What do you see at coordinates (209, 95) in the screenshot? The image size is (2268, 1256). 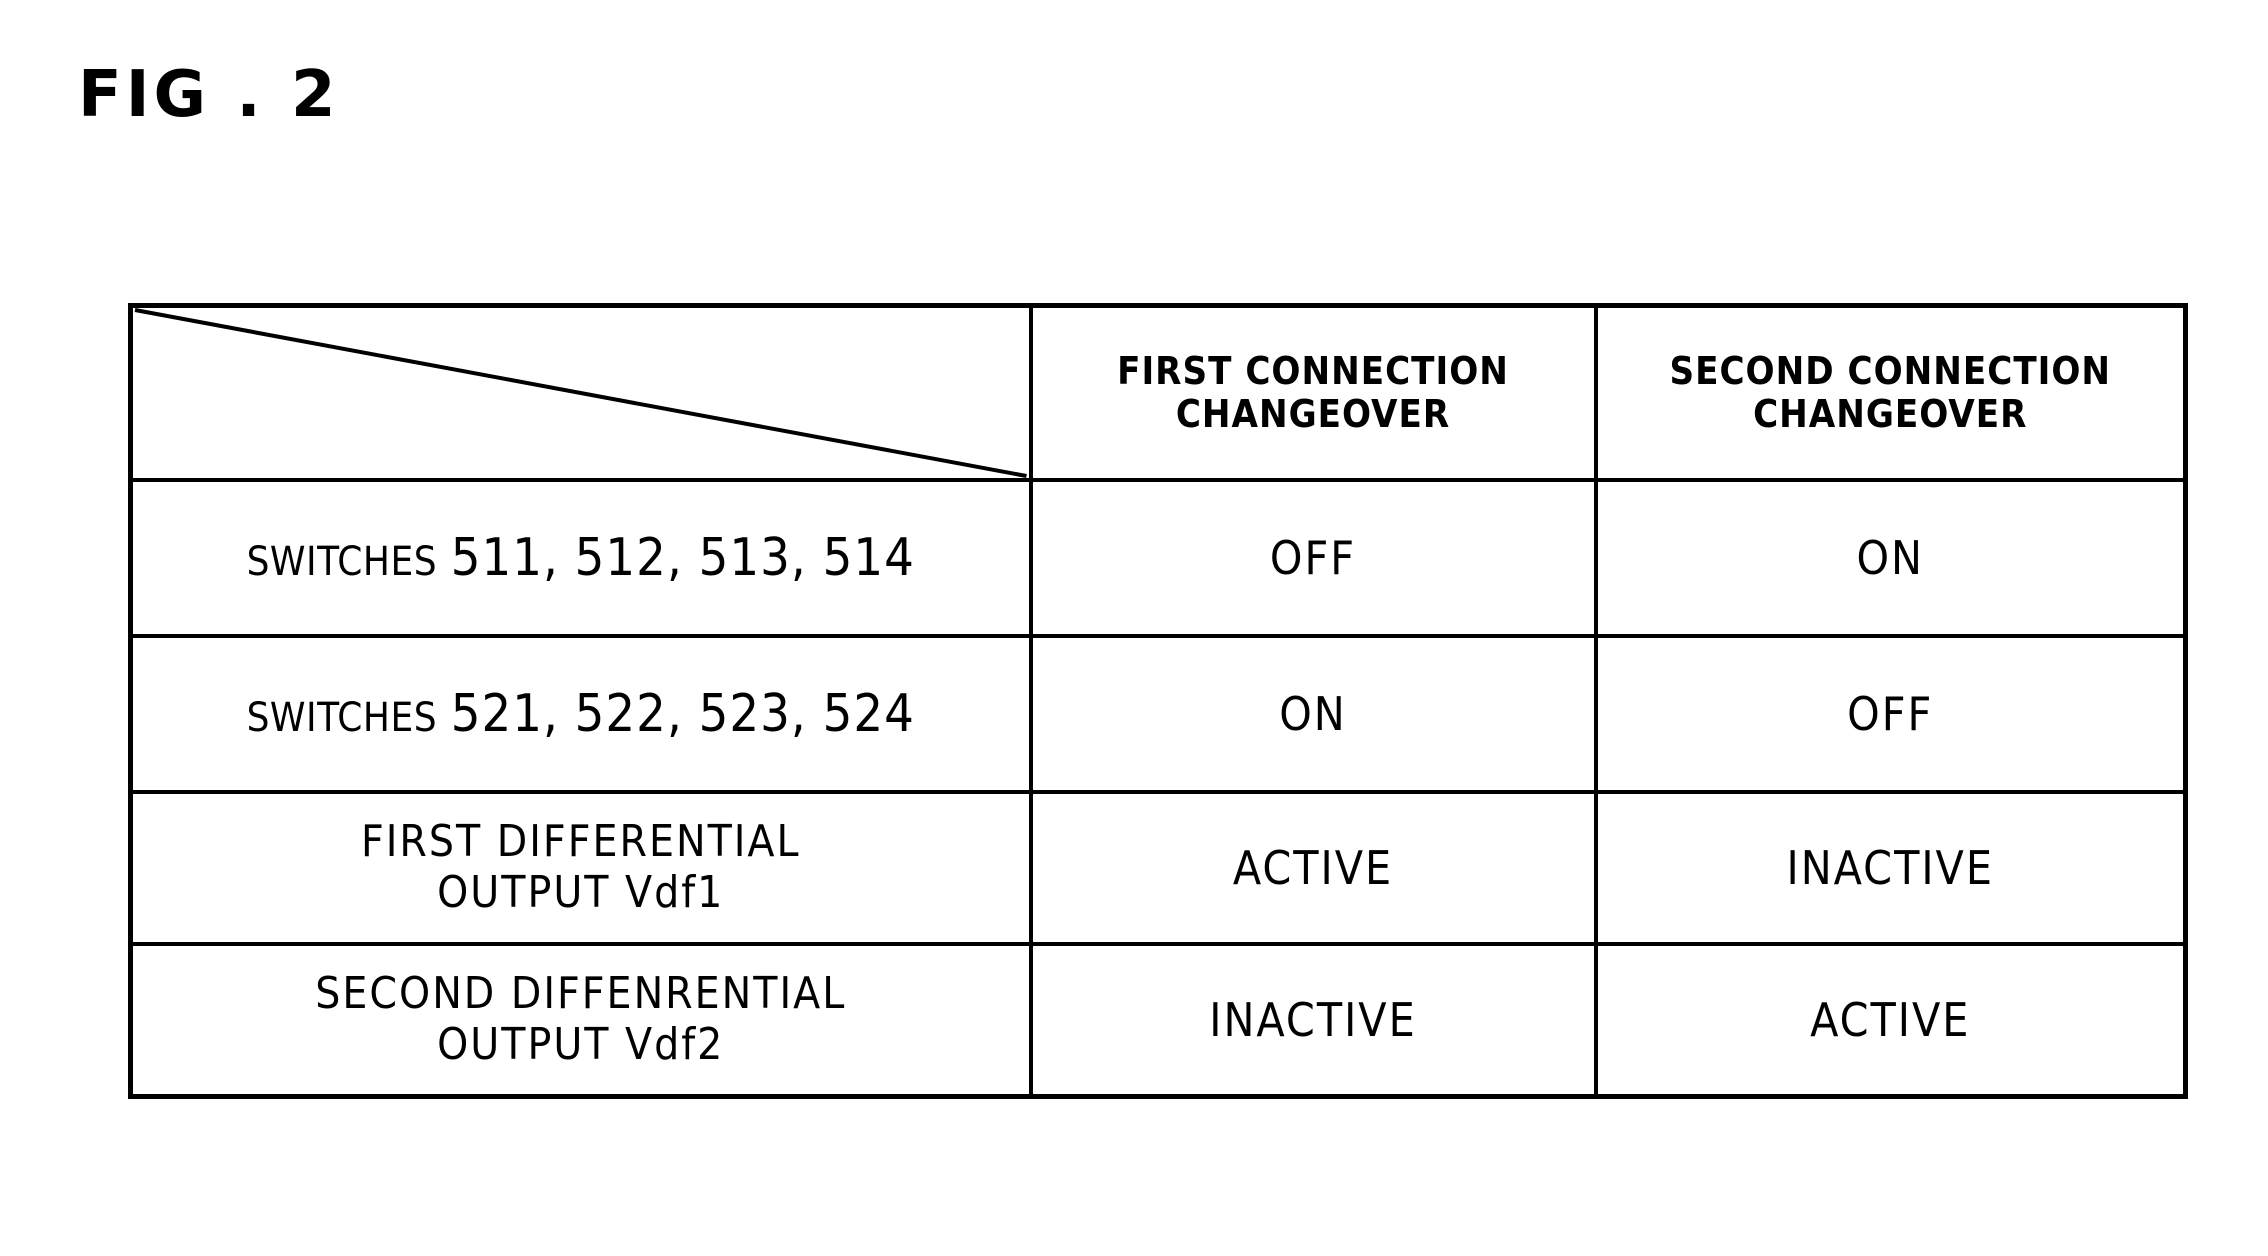 I see `figure-label: FIG . 2` at bounding box center [209, 95].